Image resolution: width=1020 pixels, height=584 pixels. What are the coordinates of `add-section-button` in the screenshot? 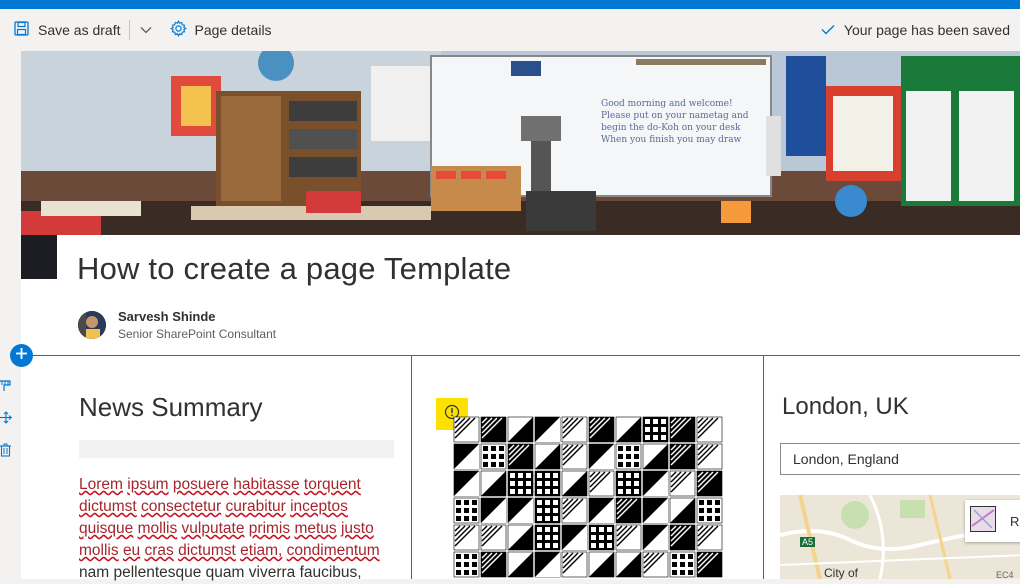 It's located at (21, 355).